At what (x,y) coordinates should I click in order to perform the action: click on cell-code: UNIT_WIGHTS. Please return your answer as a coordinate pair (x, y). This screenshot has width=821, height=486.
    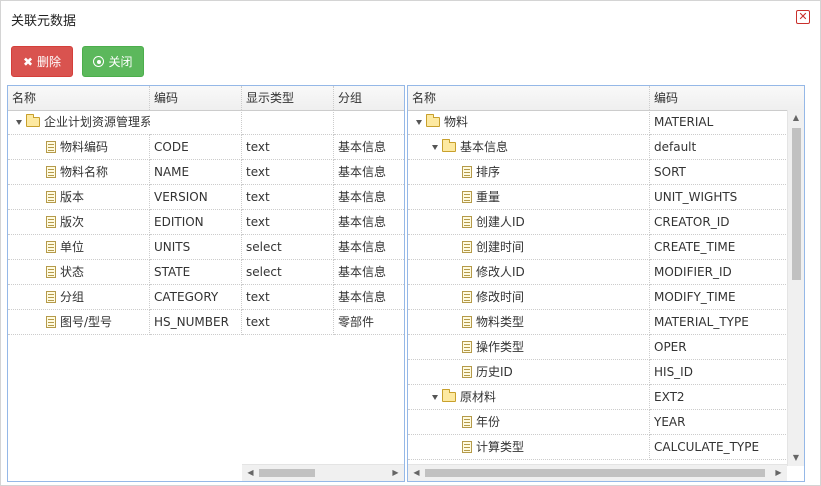
    Looking at the image, I should click on (719, 197).